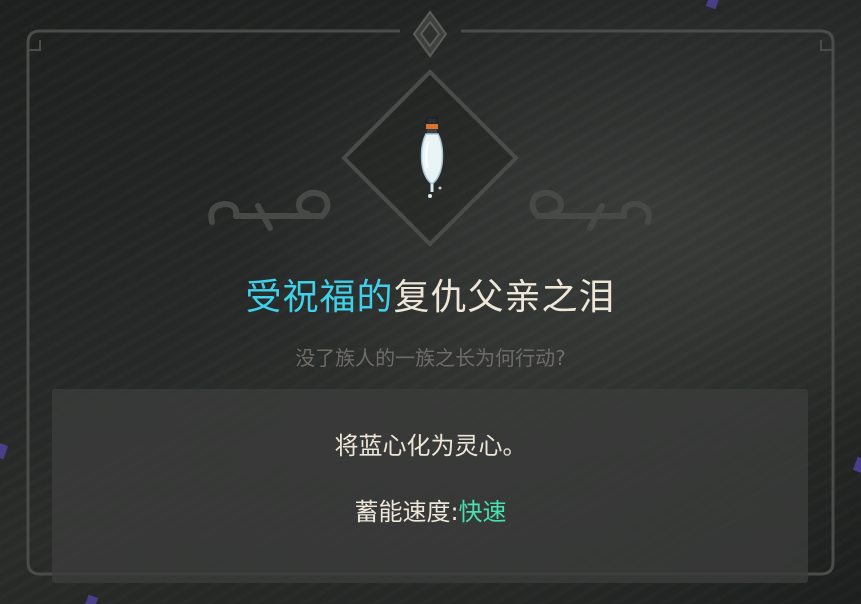 This screenshot has height=604, width=861. What do you see at coordinates (430, 34) in the screenshot?
I see `top-gem-ornament` at bounding box center [430, 34].